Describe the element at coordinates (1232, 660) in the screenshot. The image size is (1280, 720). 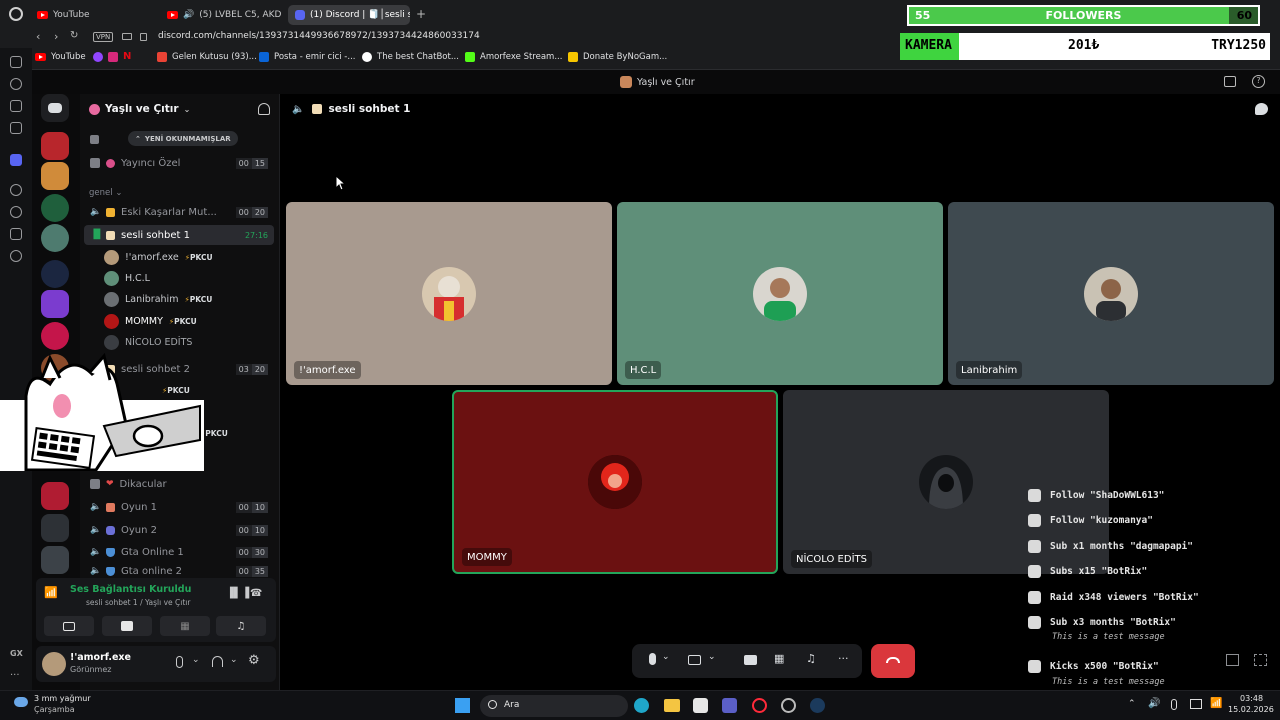
I see `popout-icon` at that location.